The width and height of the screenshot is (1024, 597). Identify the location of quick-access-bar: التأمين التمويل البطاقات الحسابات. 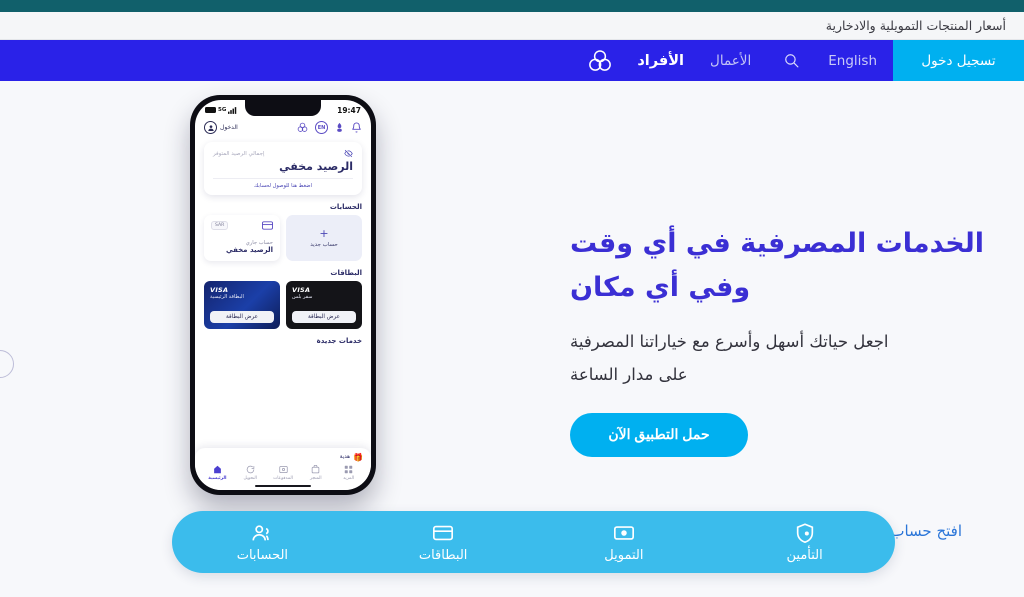
(533, 542).